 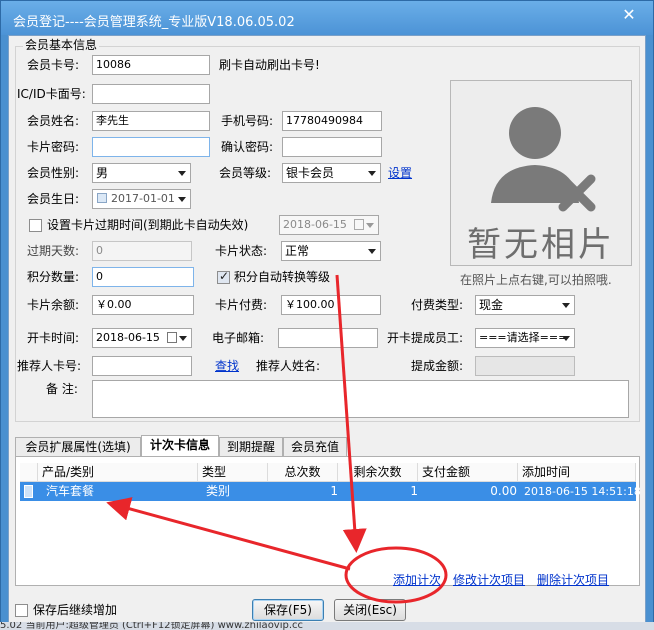 What do you see at coordinates (245, 173) in the screenshot?
I see `level-label: 会员等级:` at bounding box center [245, 173].